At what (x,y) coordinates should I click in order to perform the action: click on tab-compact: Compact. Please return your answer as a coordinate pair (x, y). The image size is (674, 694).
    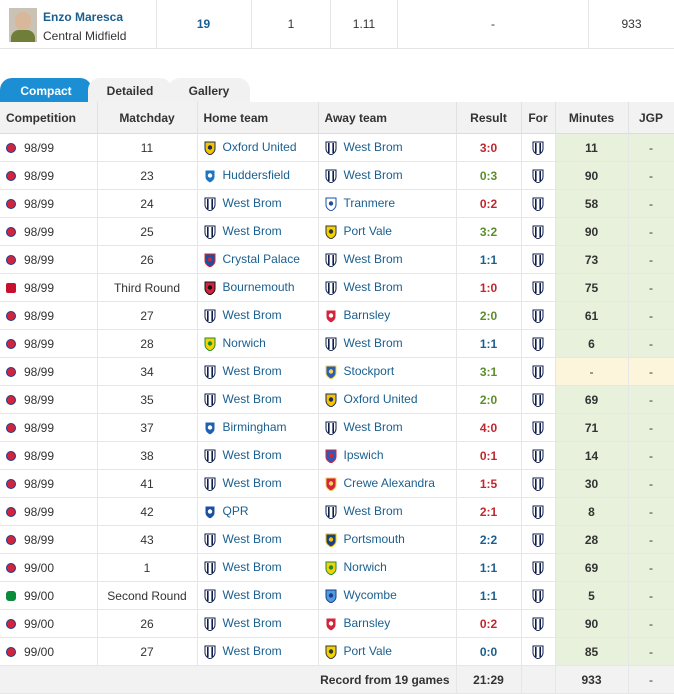
    Looking at the image, I should click on (46, 90).